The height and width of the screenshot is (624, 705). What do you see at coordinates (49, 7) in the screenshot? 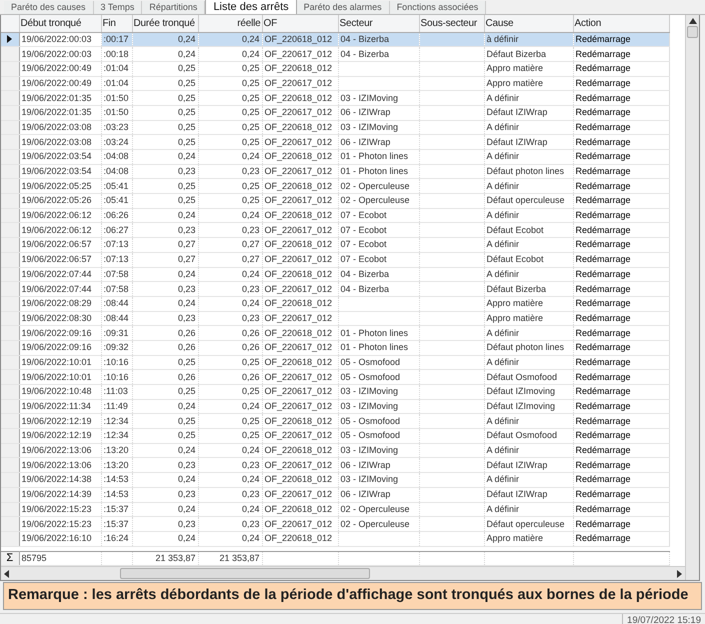
I see `tab: Paréto des causes` at bounding box center [49, 7].